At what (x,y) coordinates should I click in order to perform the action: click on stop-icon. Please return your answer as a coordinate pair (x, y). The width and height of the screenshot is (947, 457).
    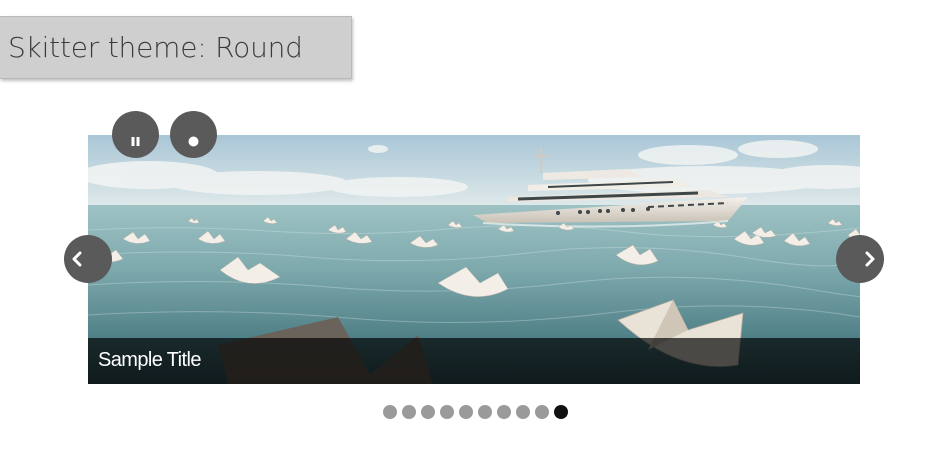
    Looking at the image, I should click on (193, 141).